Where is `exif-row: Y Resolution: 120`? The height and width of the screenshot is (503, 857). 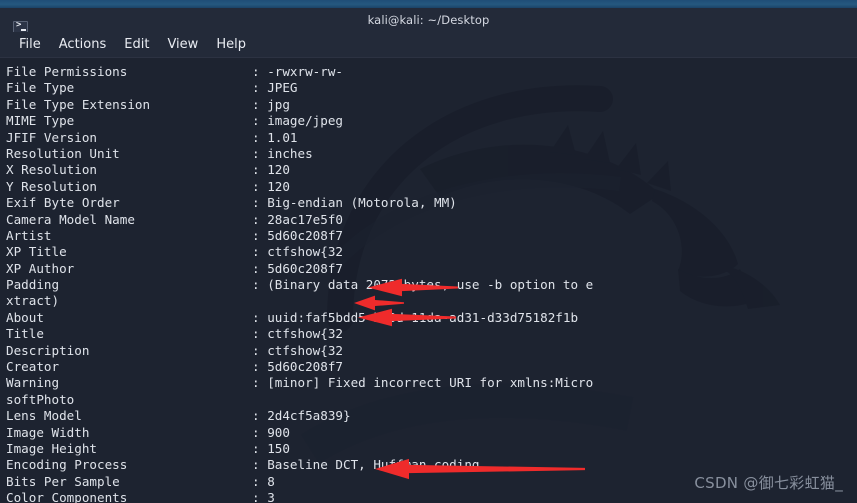 exif-row: Y Resolution: 120 is located at coordinates (431, 187).